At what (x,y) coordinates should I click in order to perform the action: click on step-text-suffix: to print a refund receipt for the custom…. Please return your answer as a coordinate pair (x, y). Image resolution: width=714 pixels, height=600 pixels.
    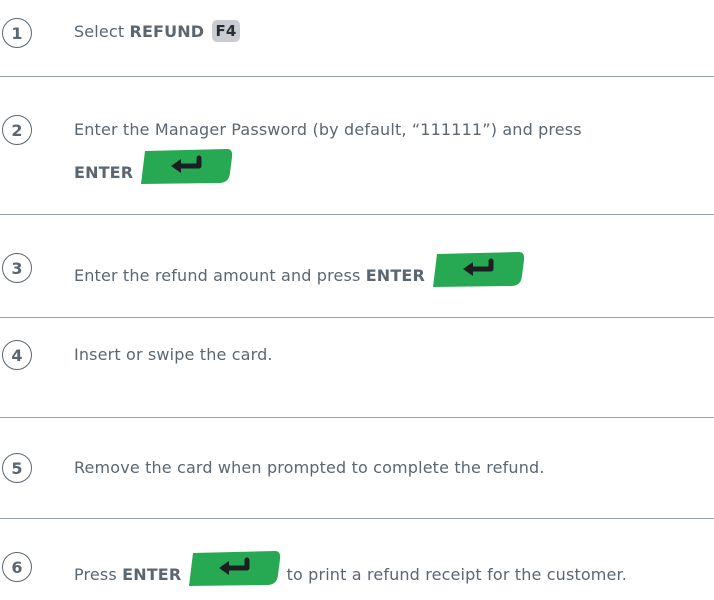
    Looking at the image, I should click on (454, 574).